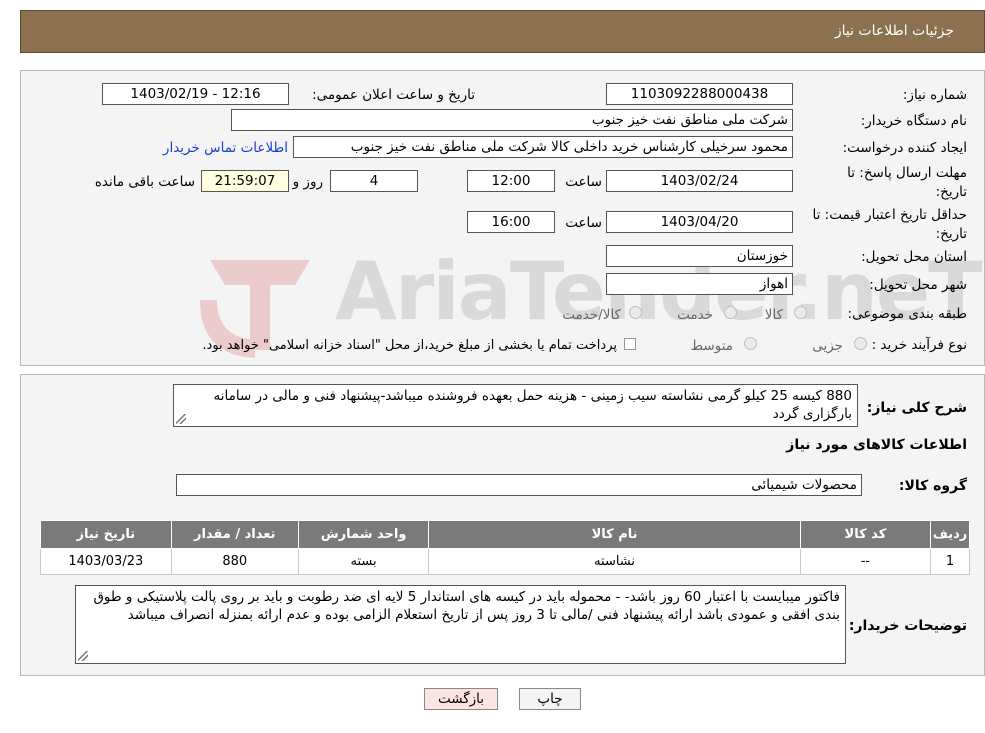  What do you see at coordinates (374, 181) in the screenshot?
I see `remaining-days-field: 4` at bounding box center [374, 181].